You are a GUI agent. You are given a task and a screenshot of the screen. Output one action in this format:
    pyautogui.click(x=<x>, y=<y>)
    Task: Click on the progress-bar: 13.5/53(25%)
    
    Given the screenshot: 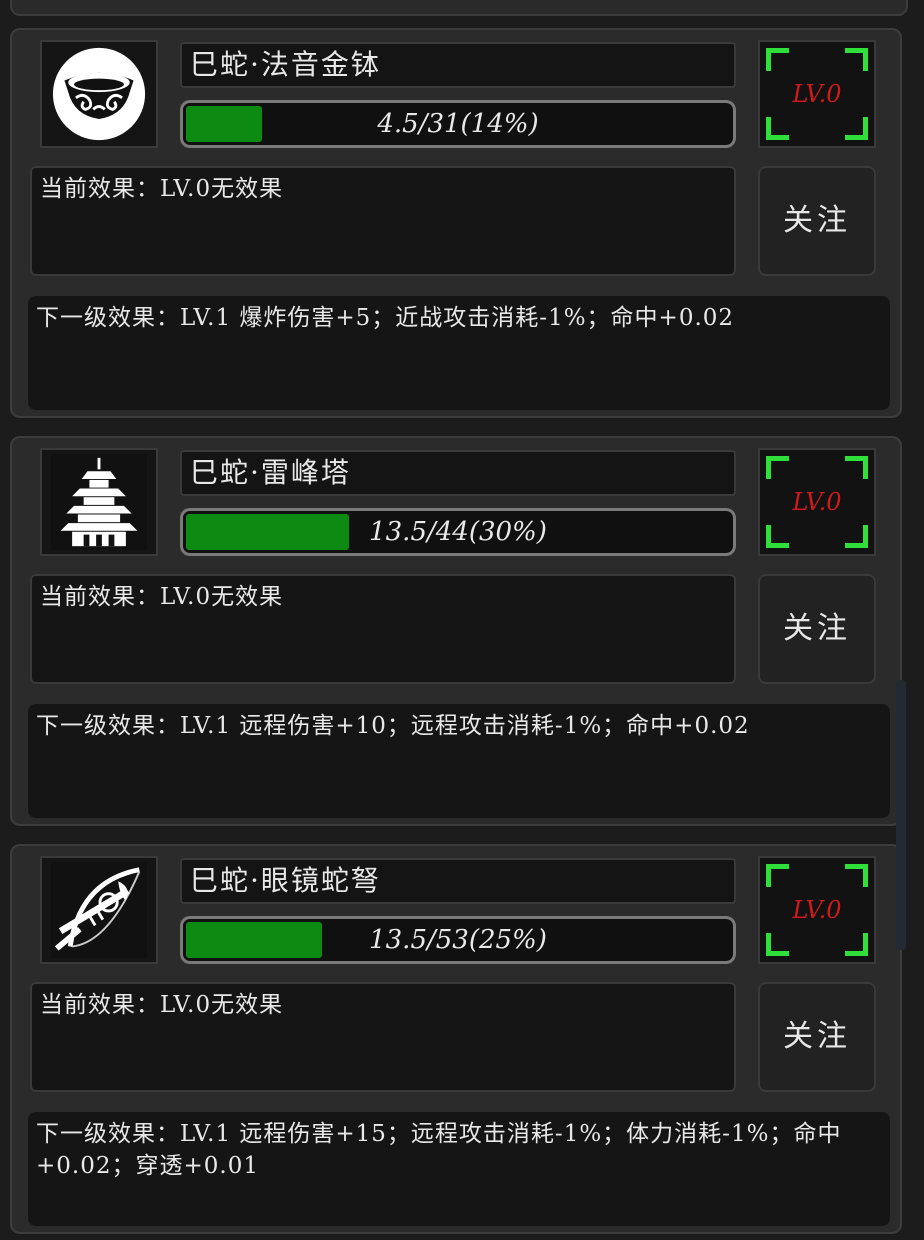 What is the action you would take?
    pyautogui.click(x=458, y=940)
    